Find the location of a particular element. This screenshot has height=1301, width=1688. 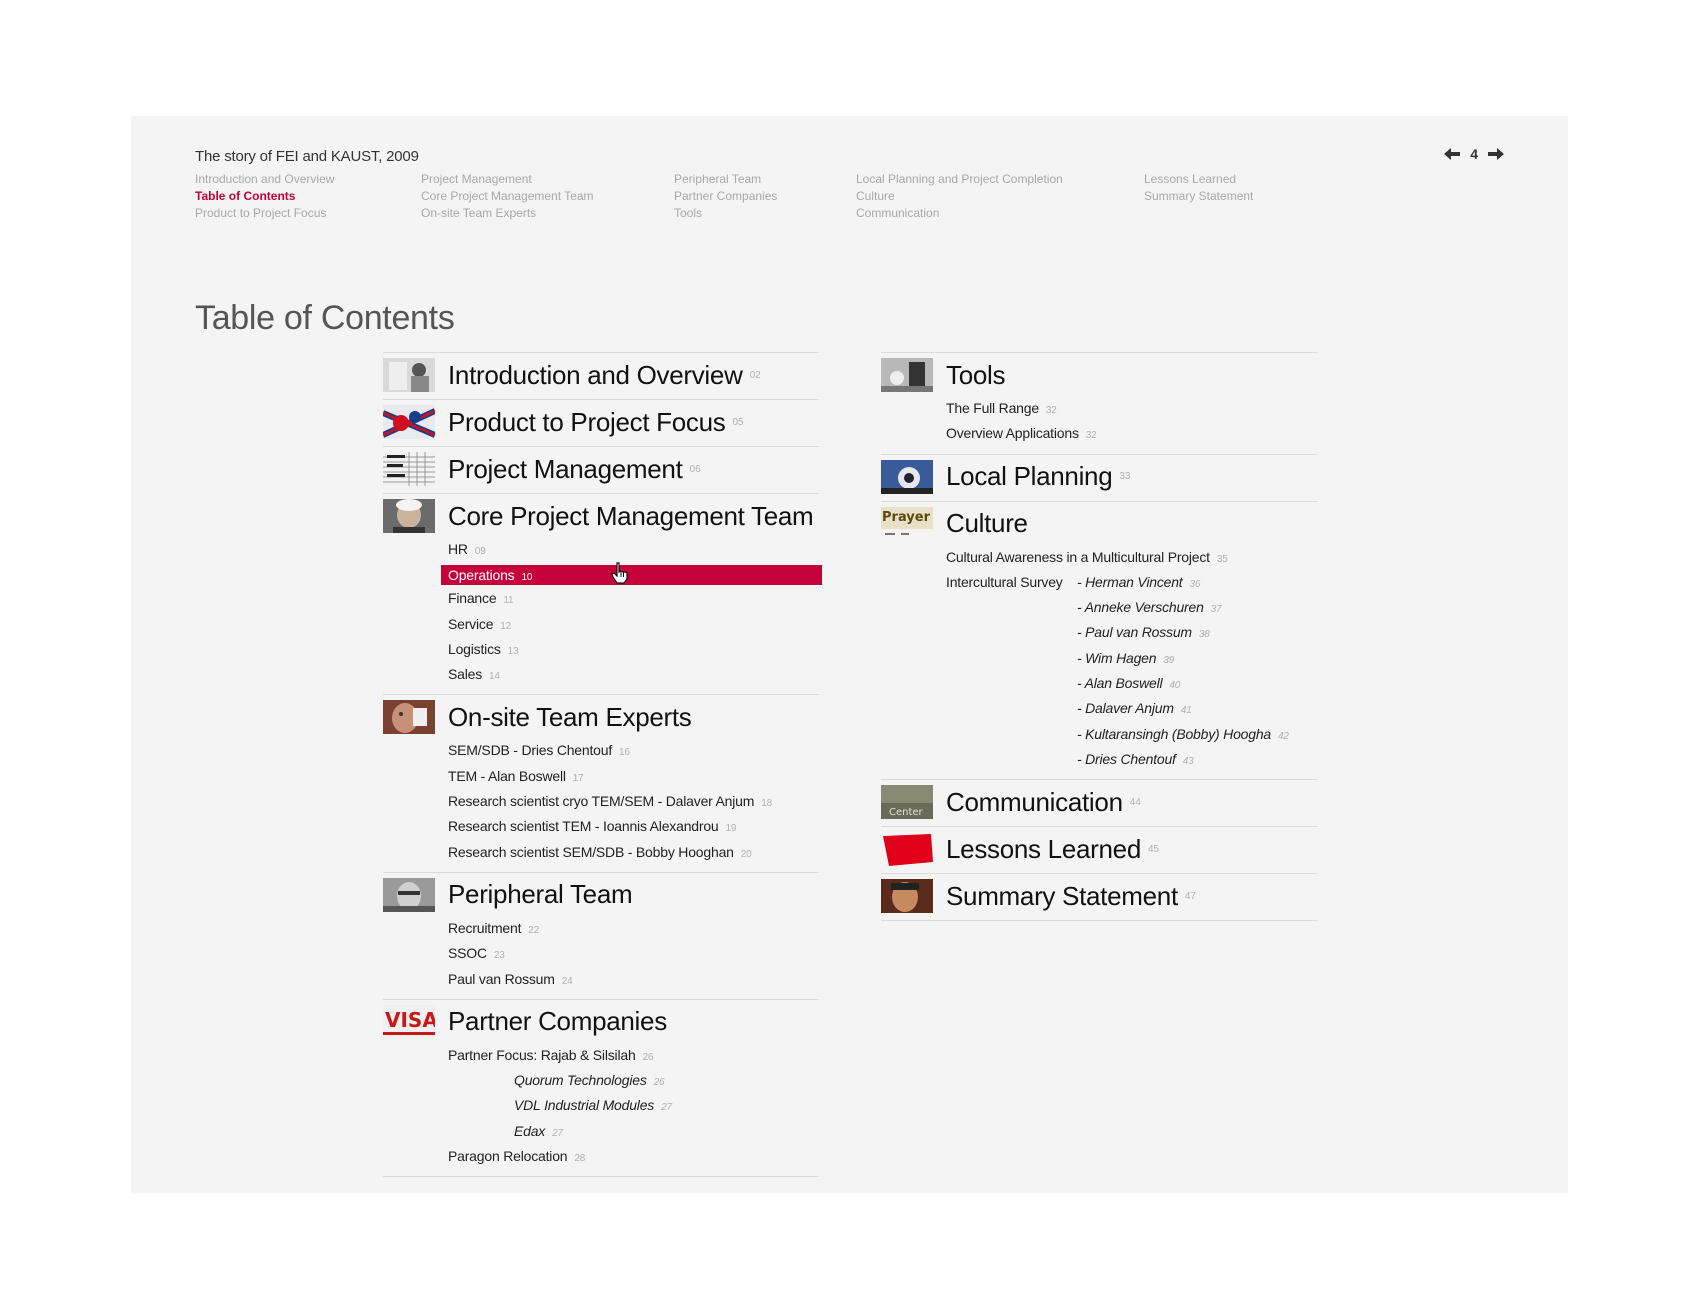

toc-title: Summary Statement is located at coordinates (1062, 895).